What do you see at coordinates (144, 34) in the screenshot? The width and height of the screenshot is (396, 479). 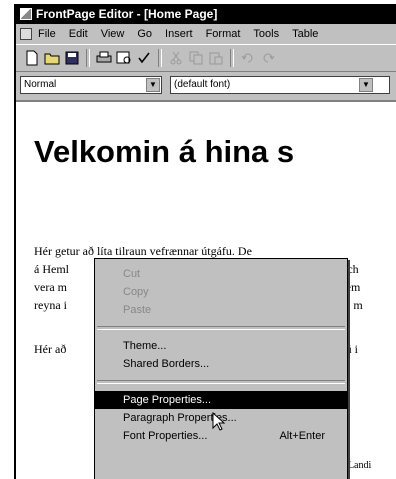 I see `menu-go: Go` at bounding box center [144, 34].